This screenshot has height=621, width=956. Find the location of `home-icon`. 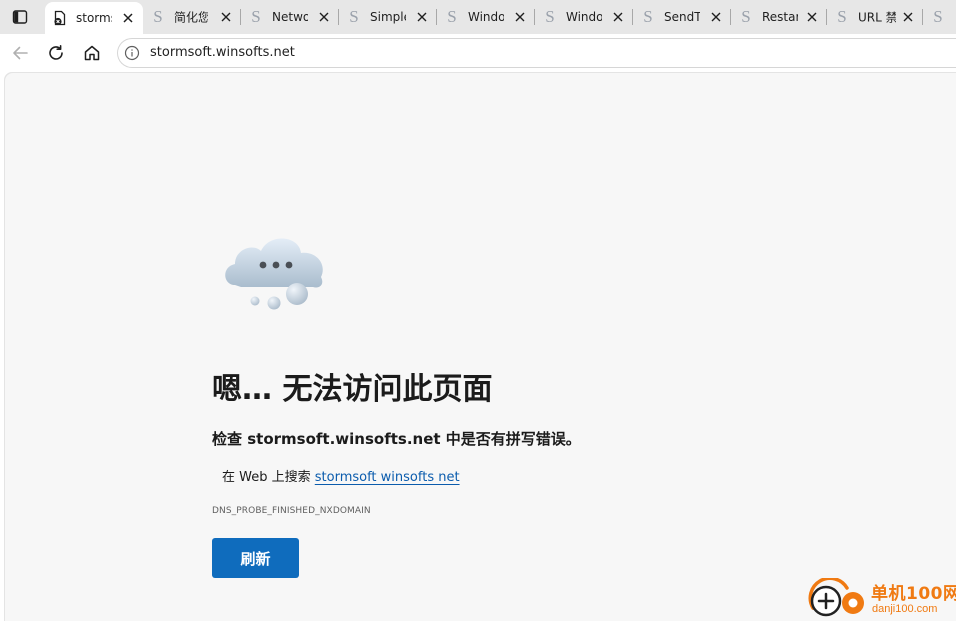

home-icon is located at coordinates (92, 53).